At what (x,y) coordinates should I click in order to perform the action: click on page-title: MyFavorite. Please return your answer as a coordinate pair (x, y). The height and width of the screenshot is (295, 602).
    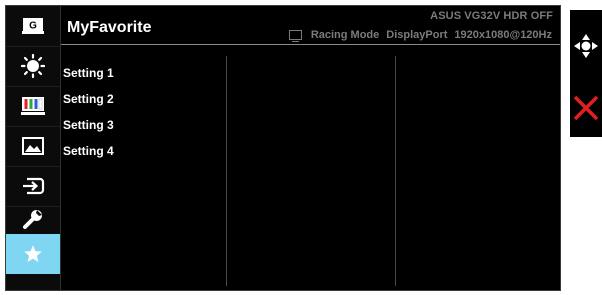
    Looking at the image, I should click on (109, 27).